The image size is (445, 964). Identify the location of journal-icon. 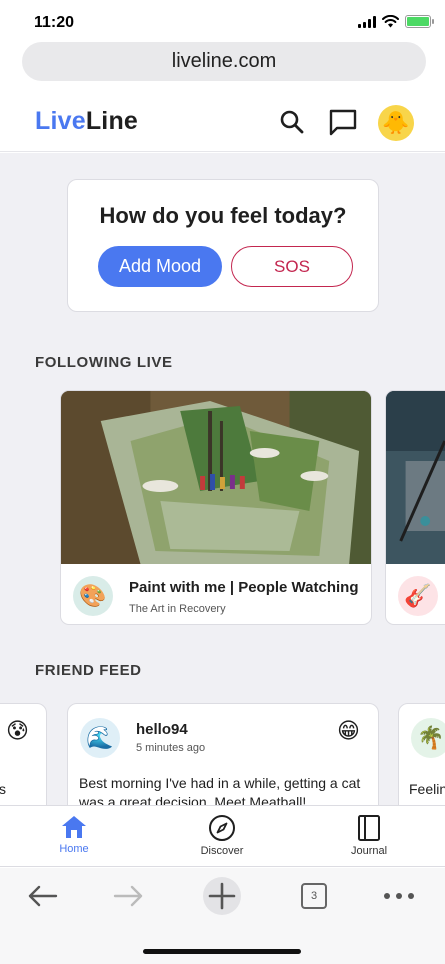
(369, 828).